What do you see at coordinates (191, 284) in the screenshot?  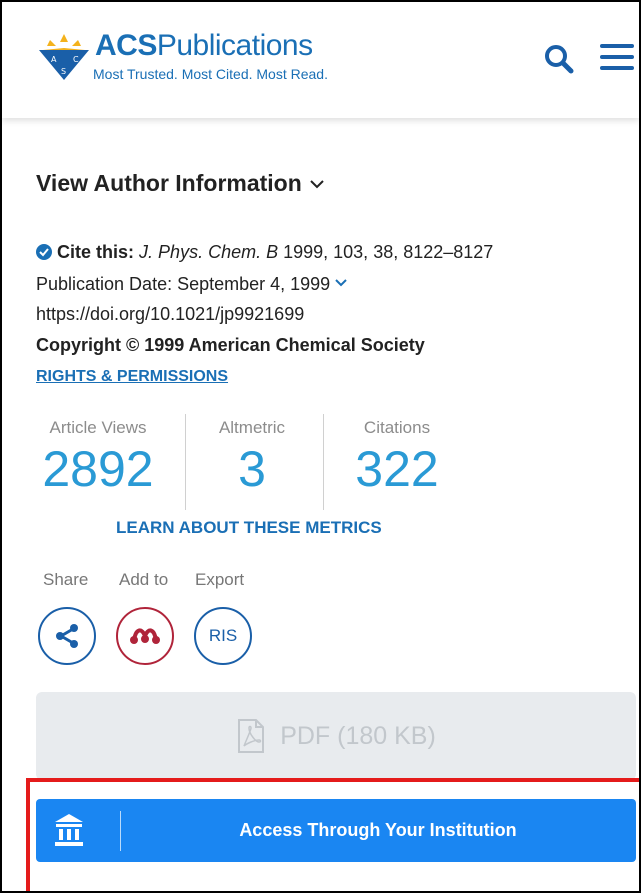 I see `publication-date: Publication Date: September 4, 1999` at bounding box center [191, 284].